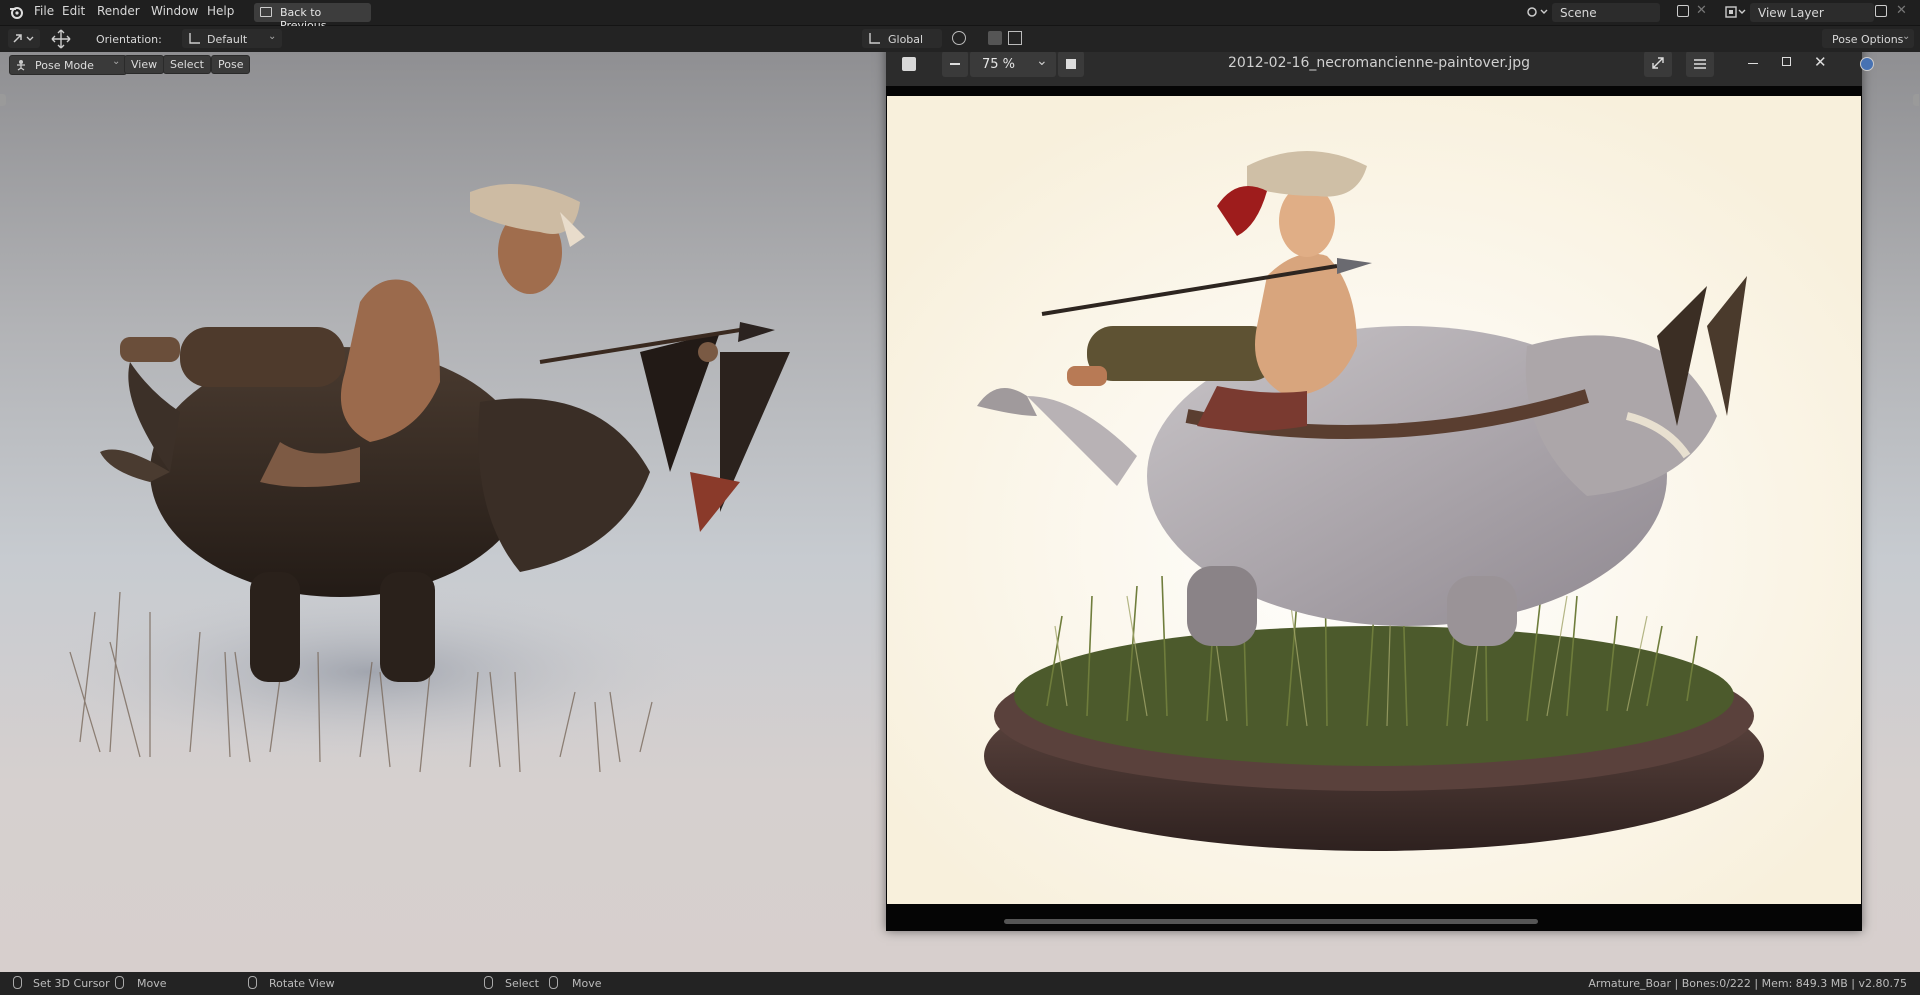 Image resolution: width=1920 pixels, height=995 pixels. Describe the element at coordinates (1271, 921) in the screenshot. I see `horizontal-scrollbar` at that location.